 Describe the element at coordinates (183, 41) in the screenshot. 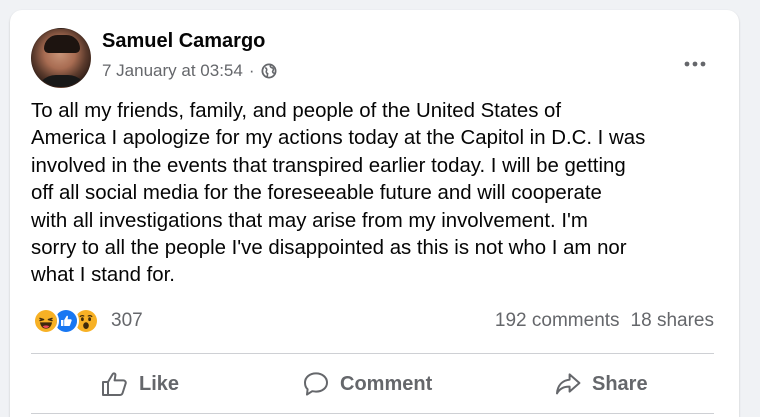

I see `author-name: Samuel Camargo` at that location.